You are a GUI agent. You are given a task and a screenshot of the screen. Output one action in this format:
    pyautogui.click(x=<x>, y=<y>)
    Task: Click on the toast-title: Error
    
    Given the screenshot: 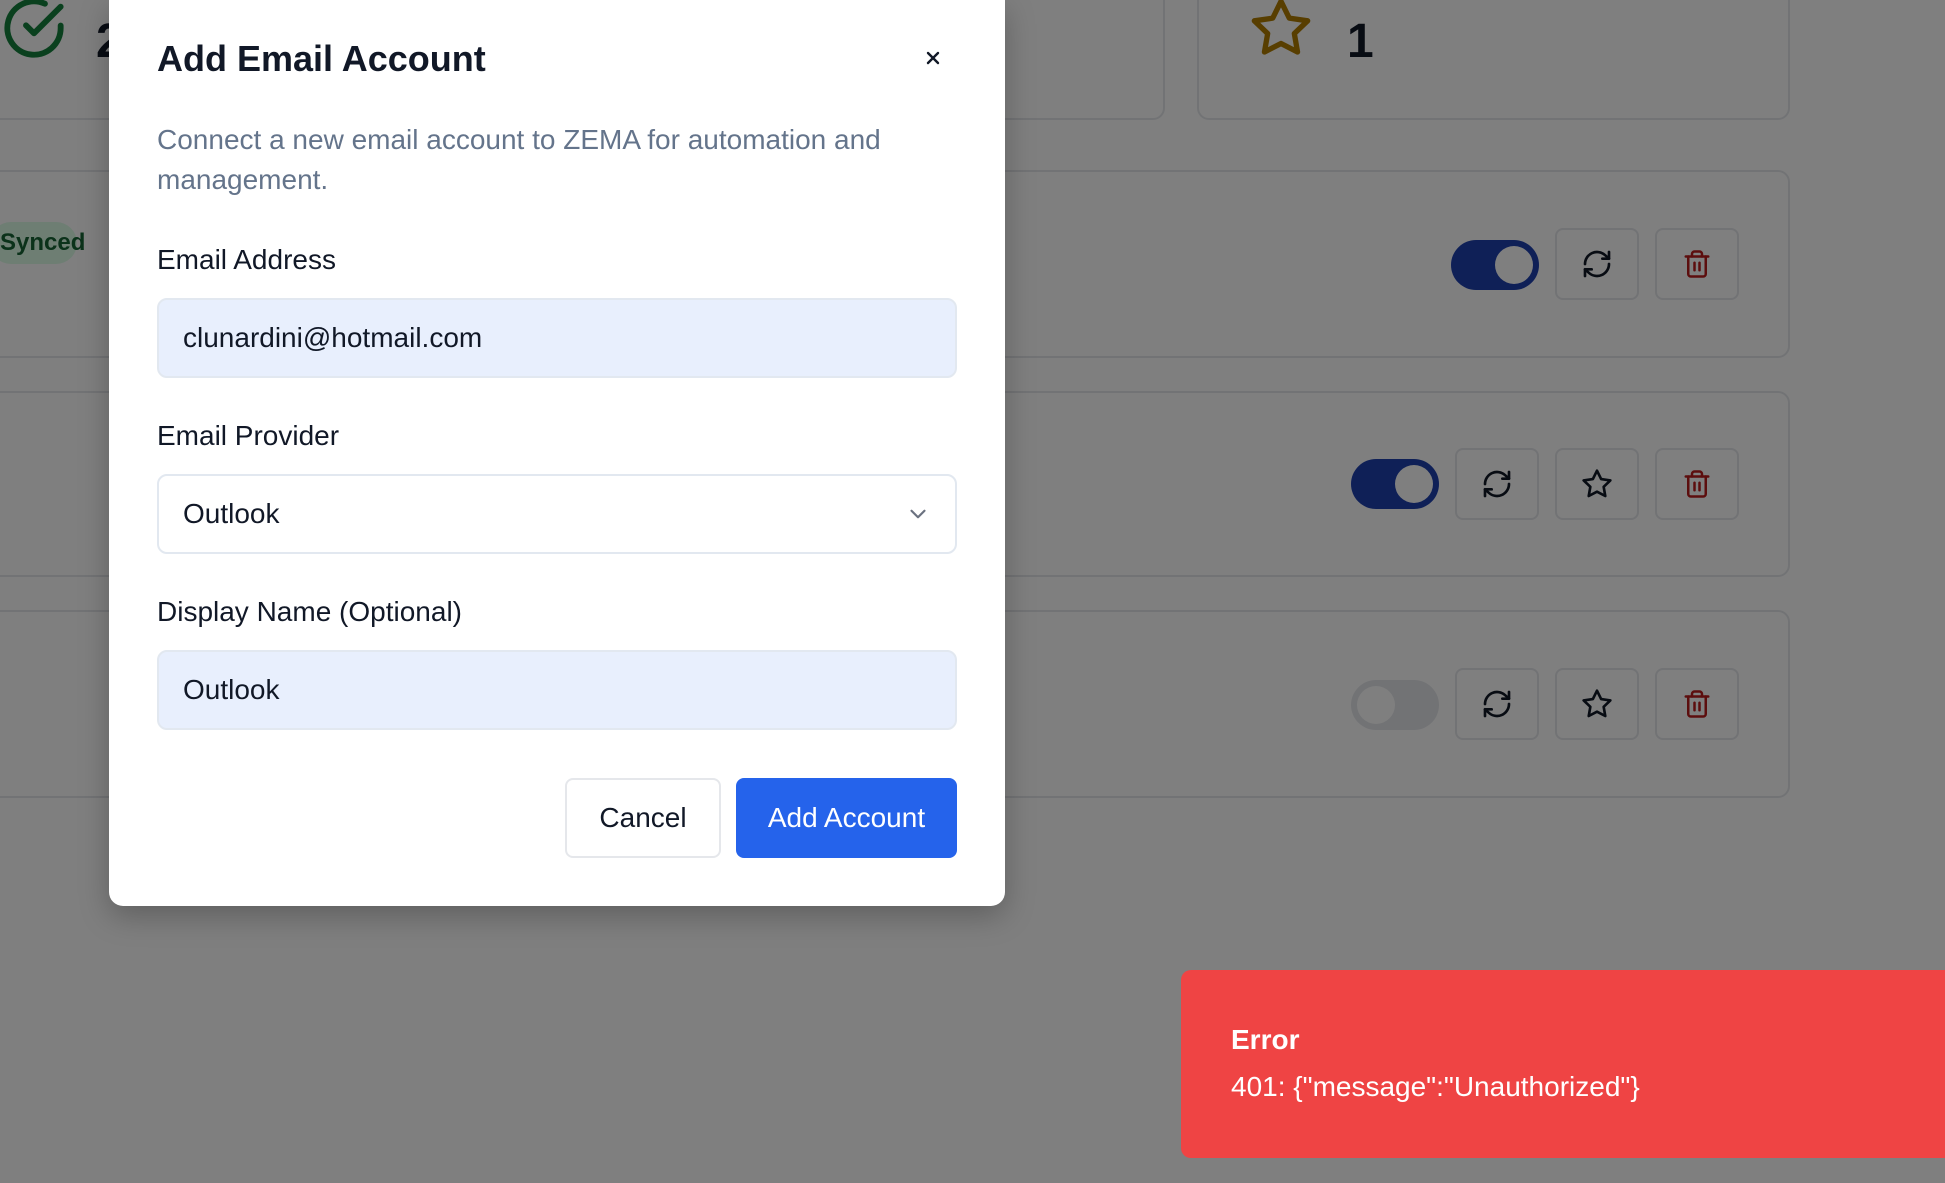 What is the action you would take?
    pyautogui.click(x=1265, y=1039)
    